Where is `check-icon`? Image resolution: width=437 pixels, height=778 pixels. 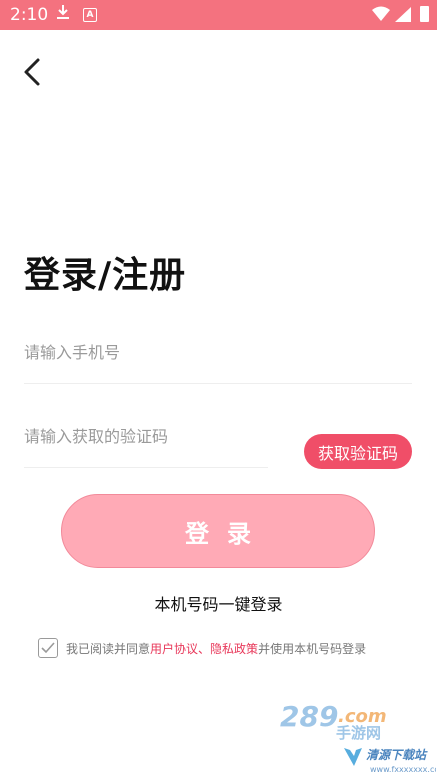
check-icon is located at coordinates (48, 648).